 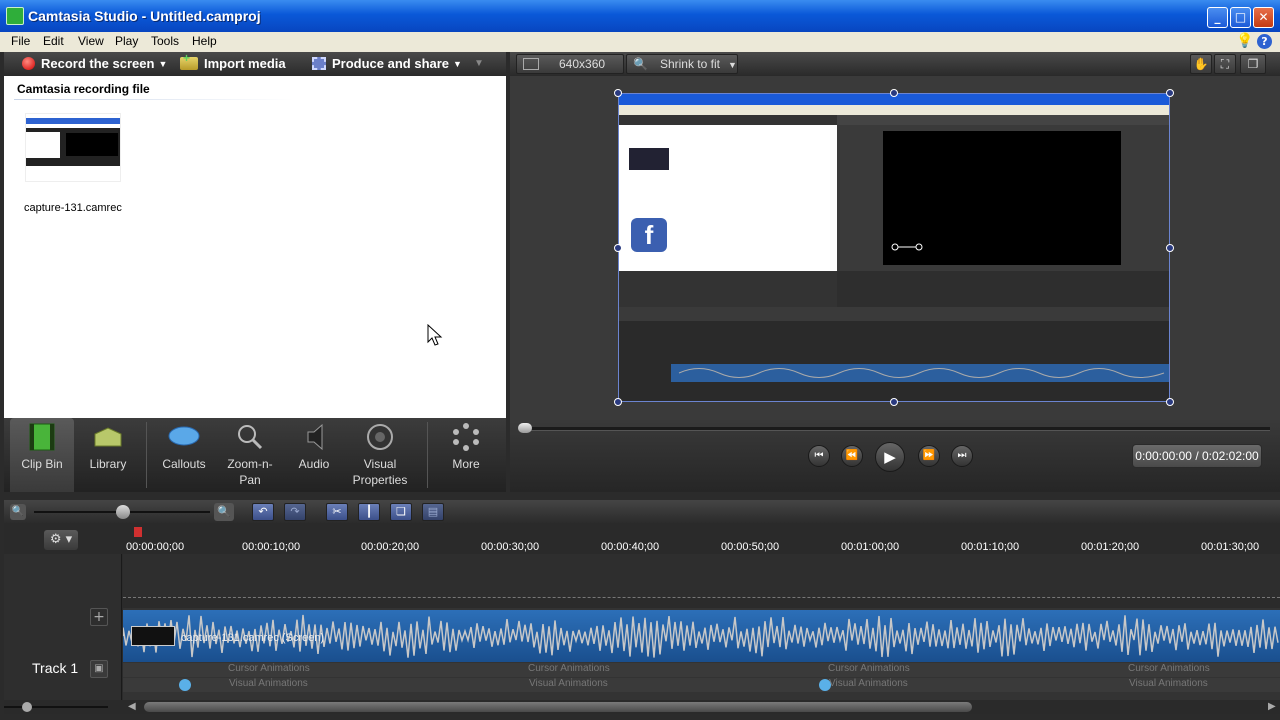 I want to click on editing-dimensions-button: 640x360, so click(x=570, y=64).